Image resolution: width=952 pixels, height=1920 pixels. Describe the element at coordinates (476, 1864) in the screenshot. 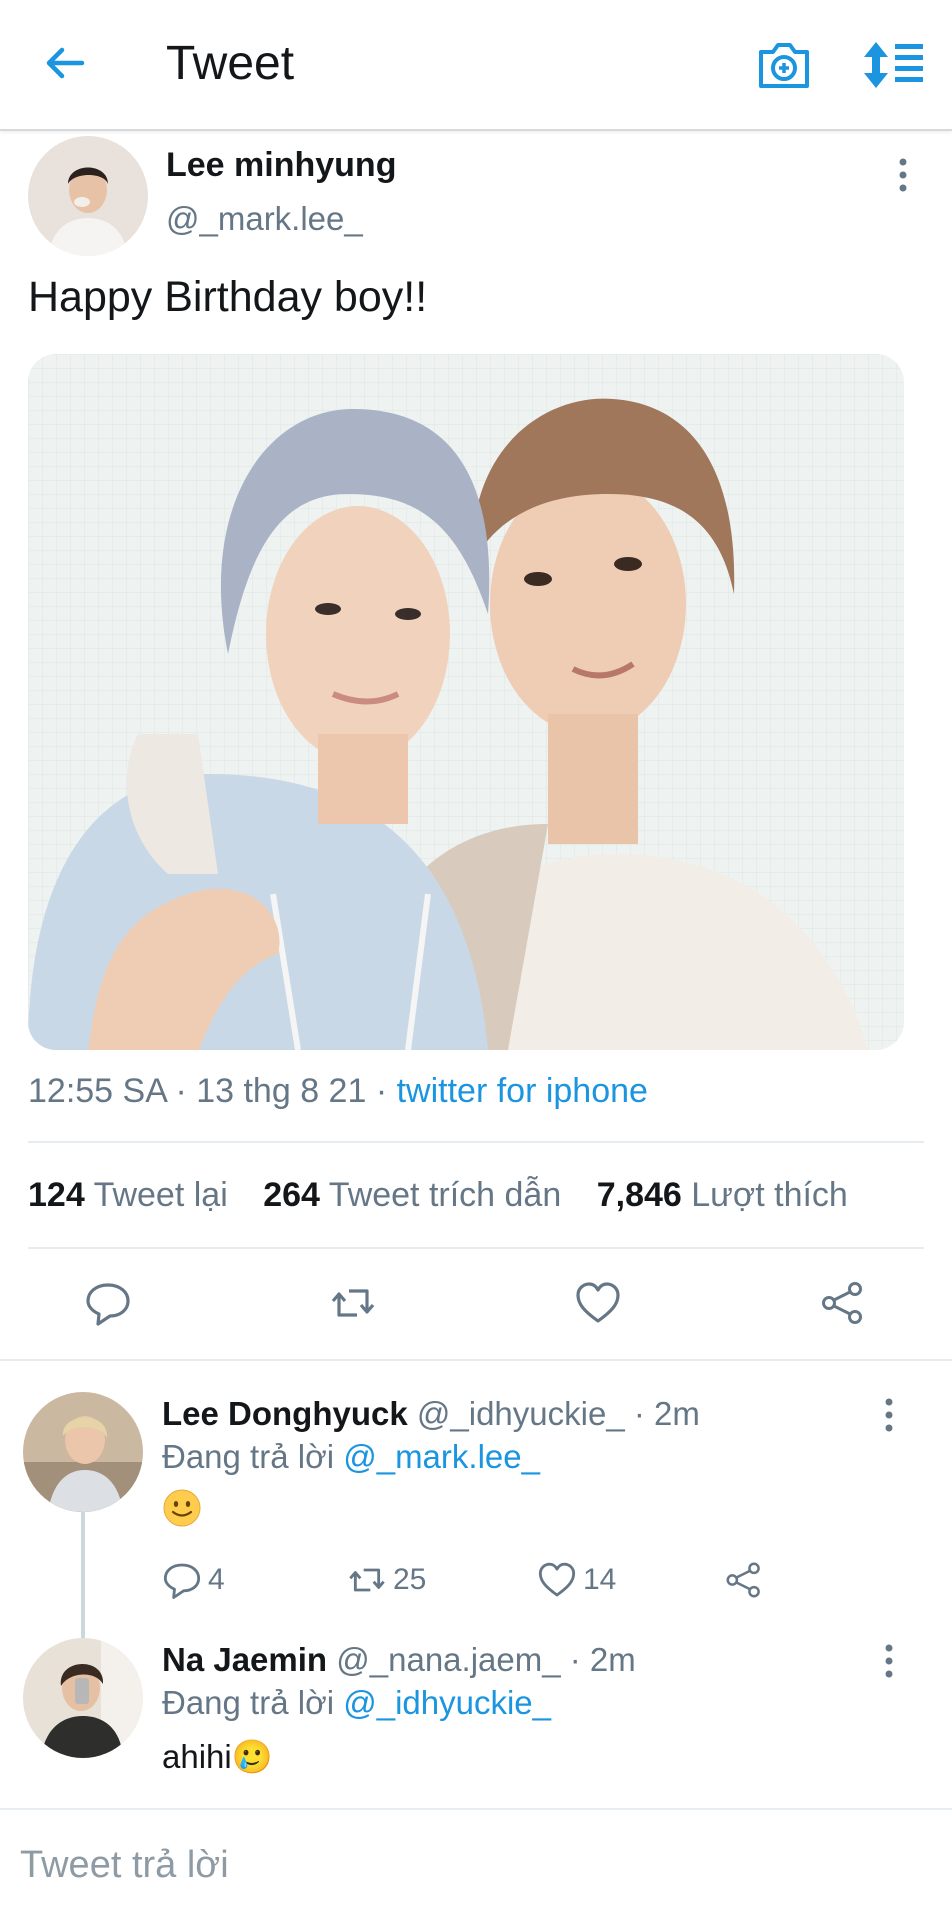

I see `reply-compose-bar: Tweet trả lời` at that location.